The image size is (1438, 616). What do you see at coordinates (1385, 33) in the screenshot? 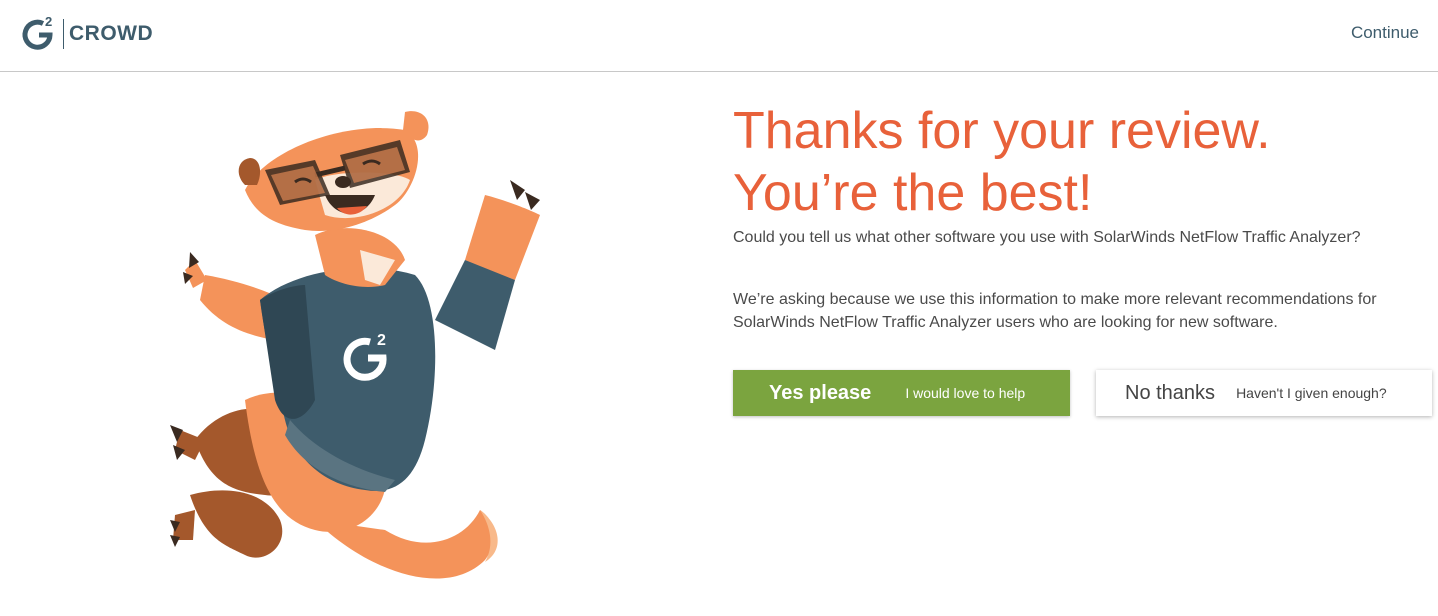
I see `continue-link: Continue` at bounding box center [1385, 33].